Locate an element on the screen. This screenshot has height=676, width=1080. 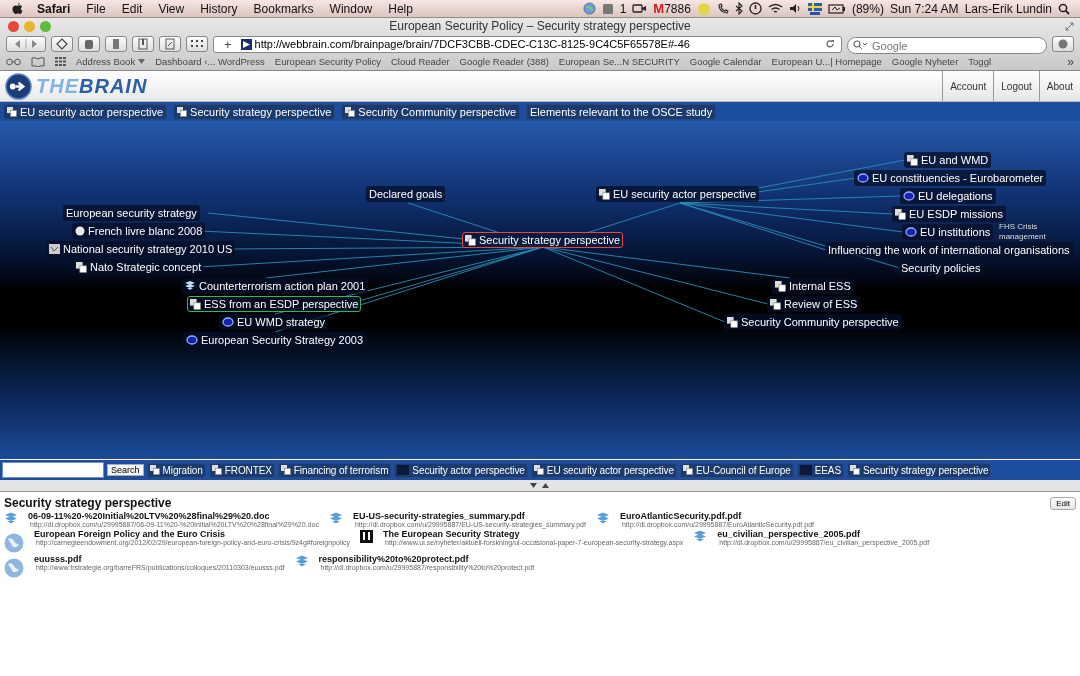
search-field is located at coordinates (53, 470).